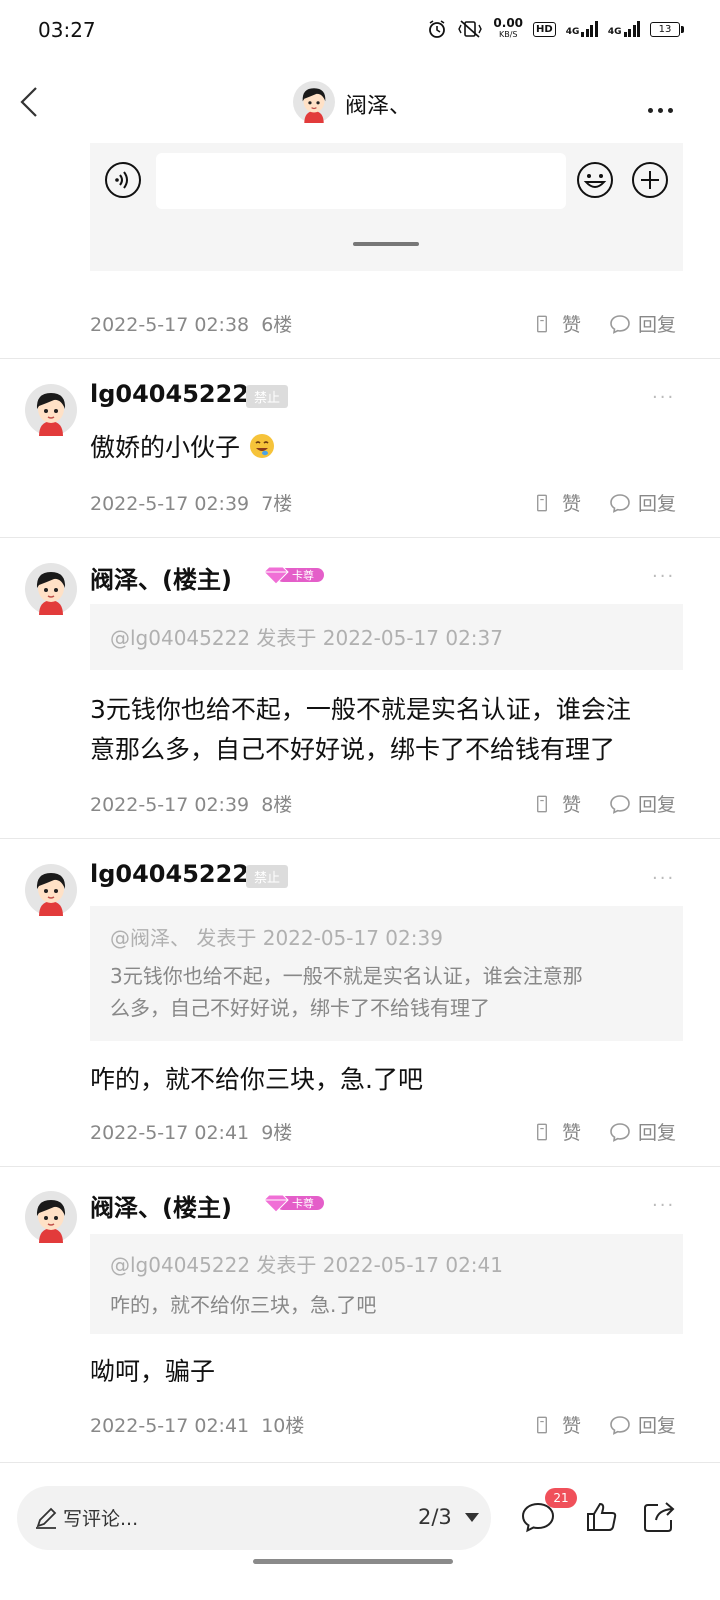 The image size is (720, 1600). Describe the element at coordinates (666, 105) in the screenshot. I see `more-options-button` at that location.